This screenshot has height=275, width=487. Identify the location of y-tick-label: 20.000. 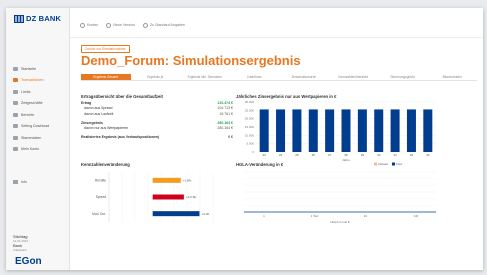
(250, 119).